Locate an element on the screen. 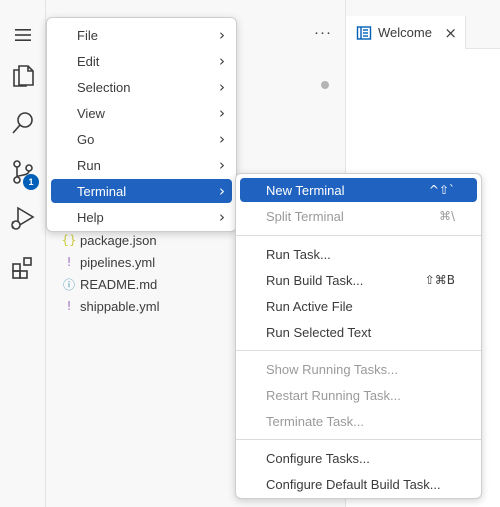  tab-label: Welcome is located at coordinates (405, 32).